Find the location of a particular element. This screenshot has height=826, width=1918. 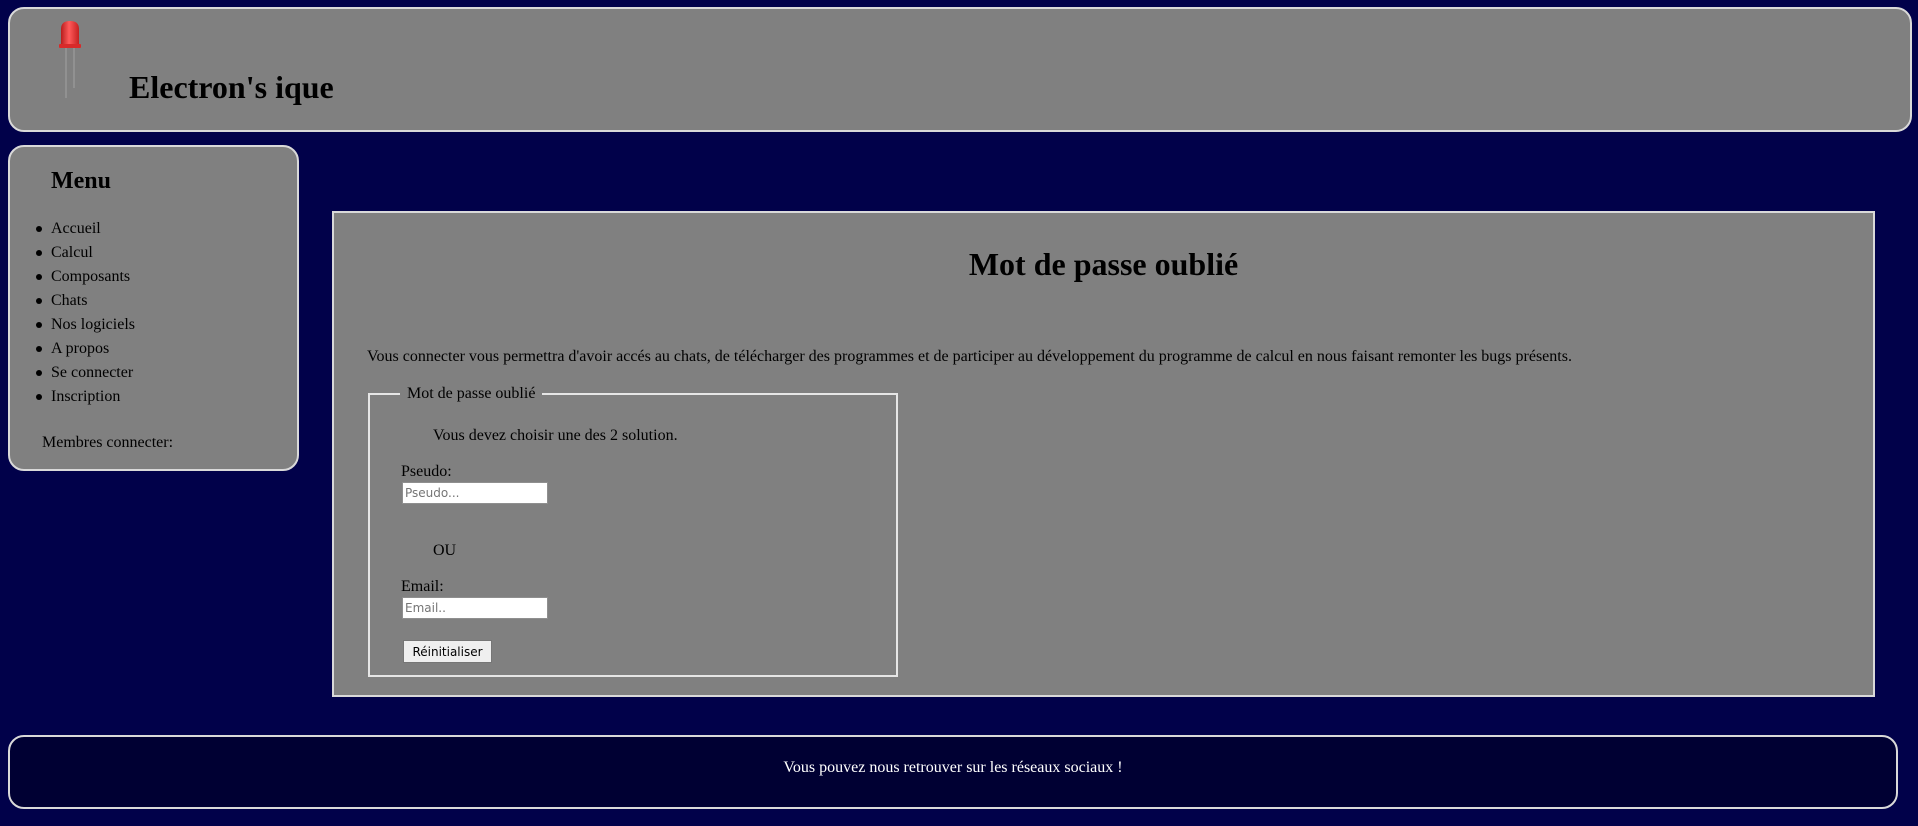

sidebar-link-calcul: Calcul is located at coordinates (72, 252).